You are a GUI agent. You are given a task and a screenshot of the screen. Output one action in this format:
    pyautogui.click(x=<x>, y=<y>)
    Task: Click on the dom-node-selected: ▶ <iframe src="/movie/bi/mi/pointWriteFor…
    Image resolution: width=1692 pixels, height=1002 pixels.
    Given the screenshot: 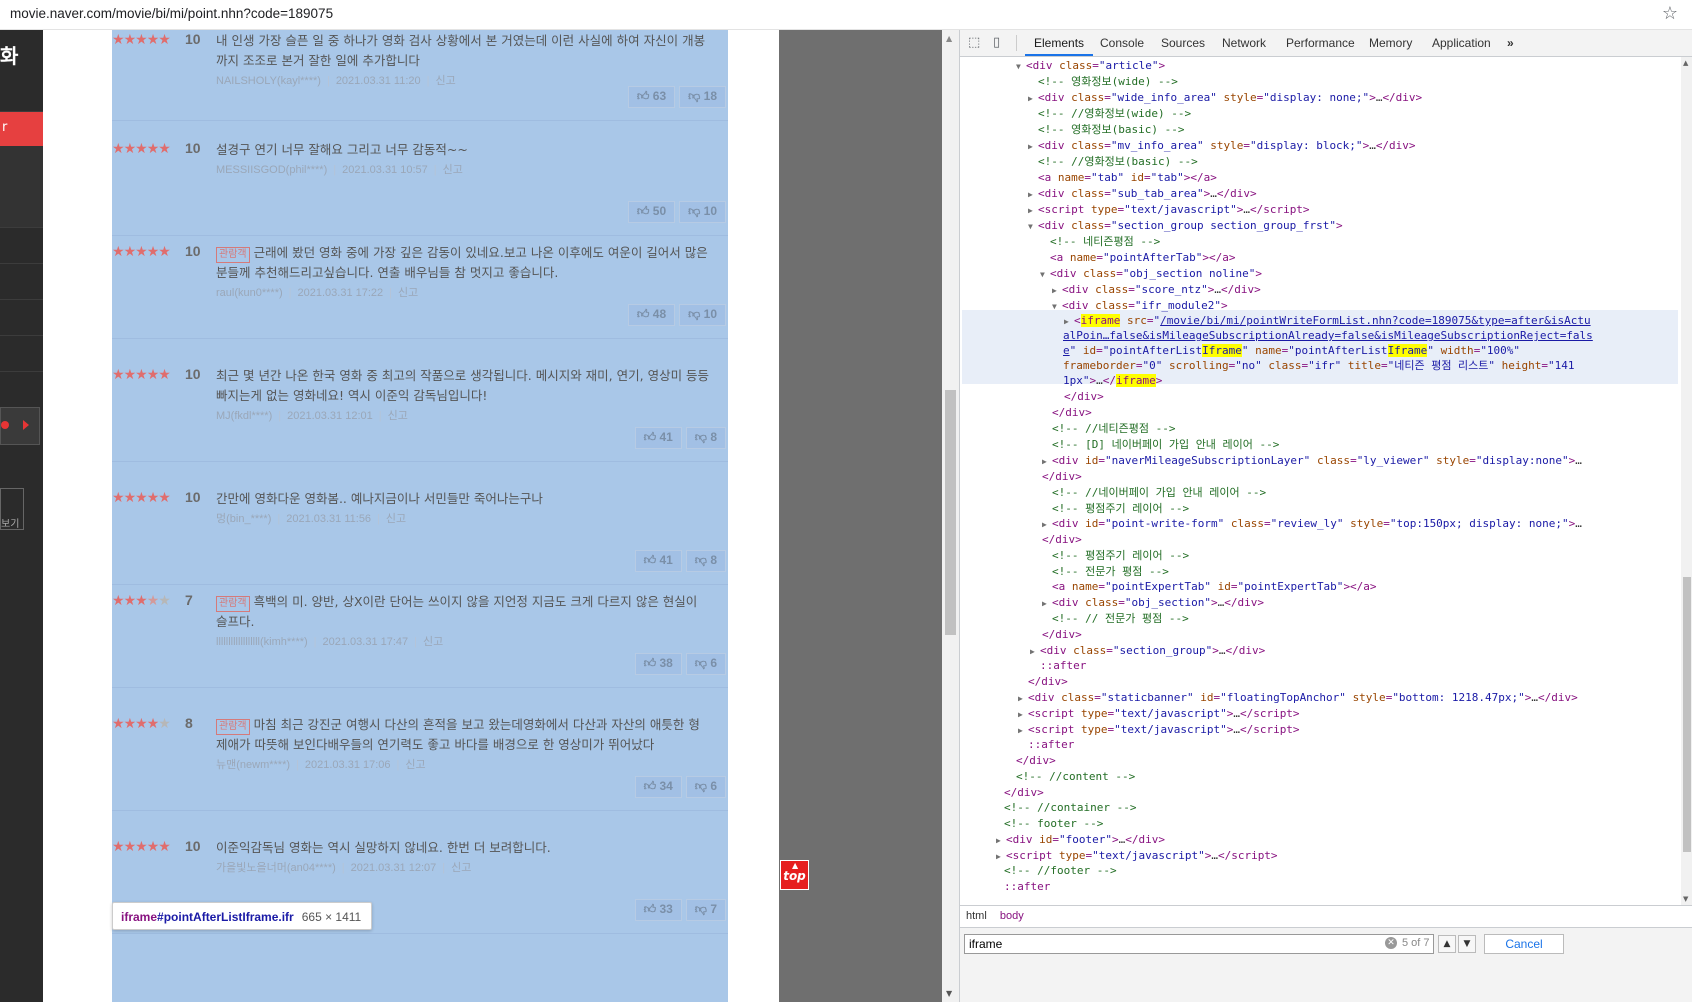 What is the action you would take?
    pyautogui.click(x=1378, y=321)
    